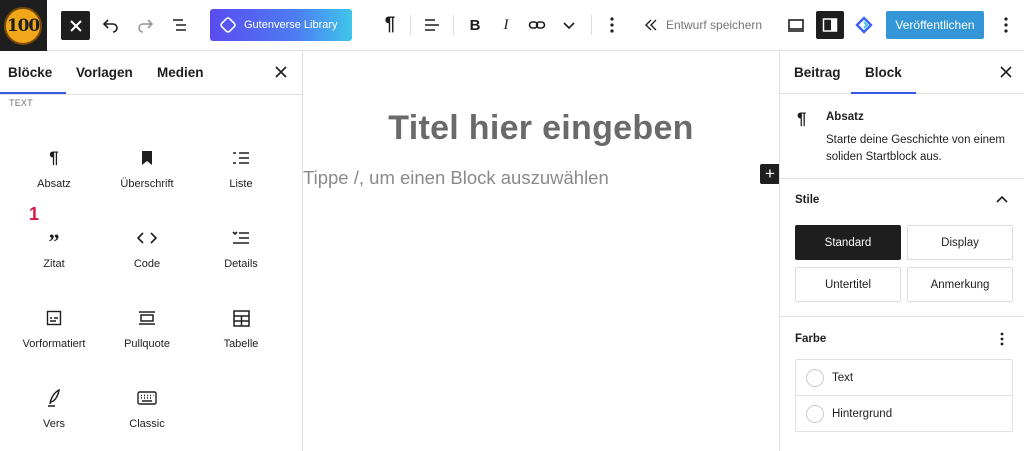 The image size is (1024, 451). I want to click on block-item-label: Code, so click(147, 264).